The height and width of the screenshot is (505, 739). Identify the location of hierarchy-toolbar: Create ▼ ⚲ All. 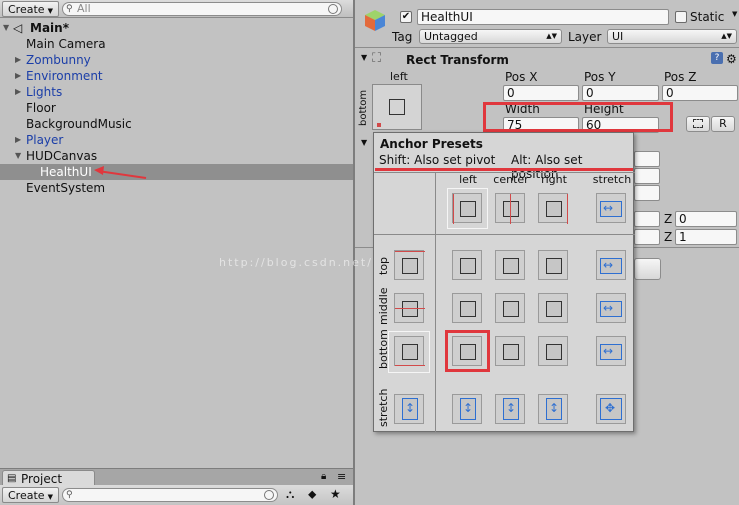
(176, 9).